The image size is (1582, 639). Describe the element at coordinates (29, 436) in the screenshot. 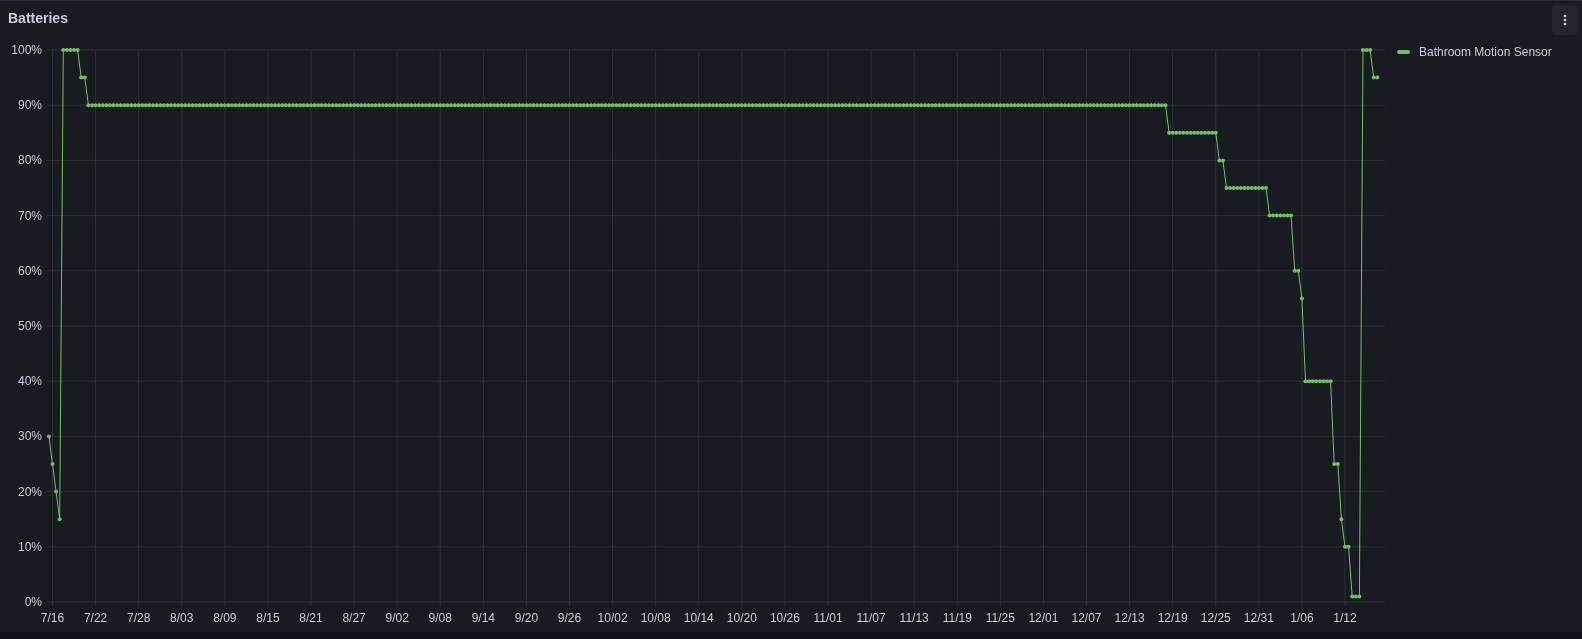

I see `y-tick-label: 30%` at that location.